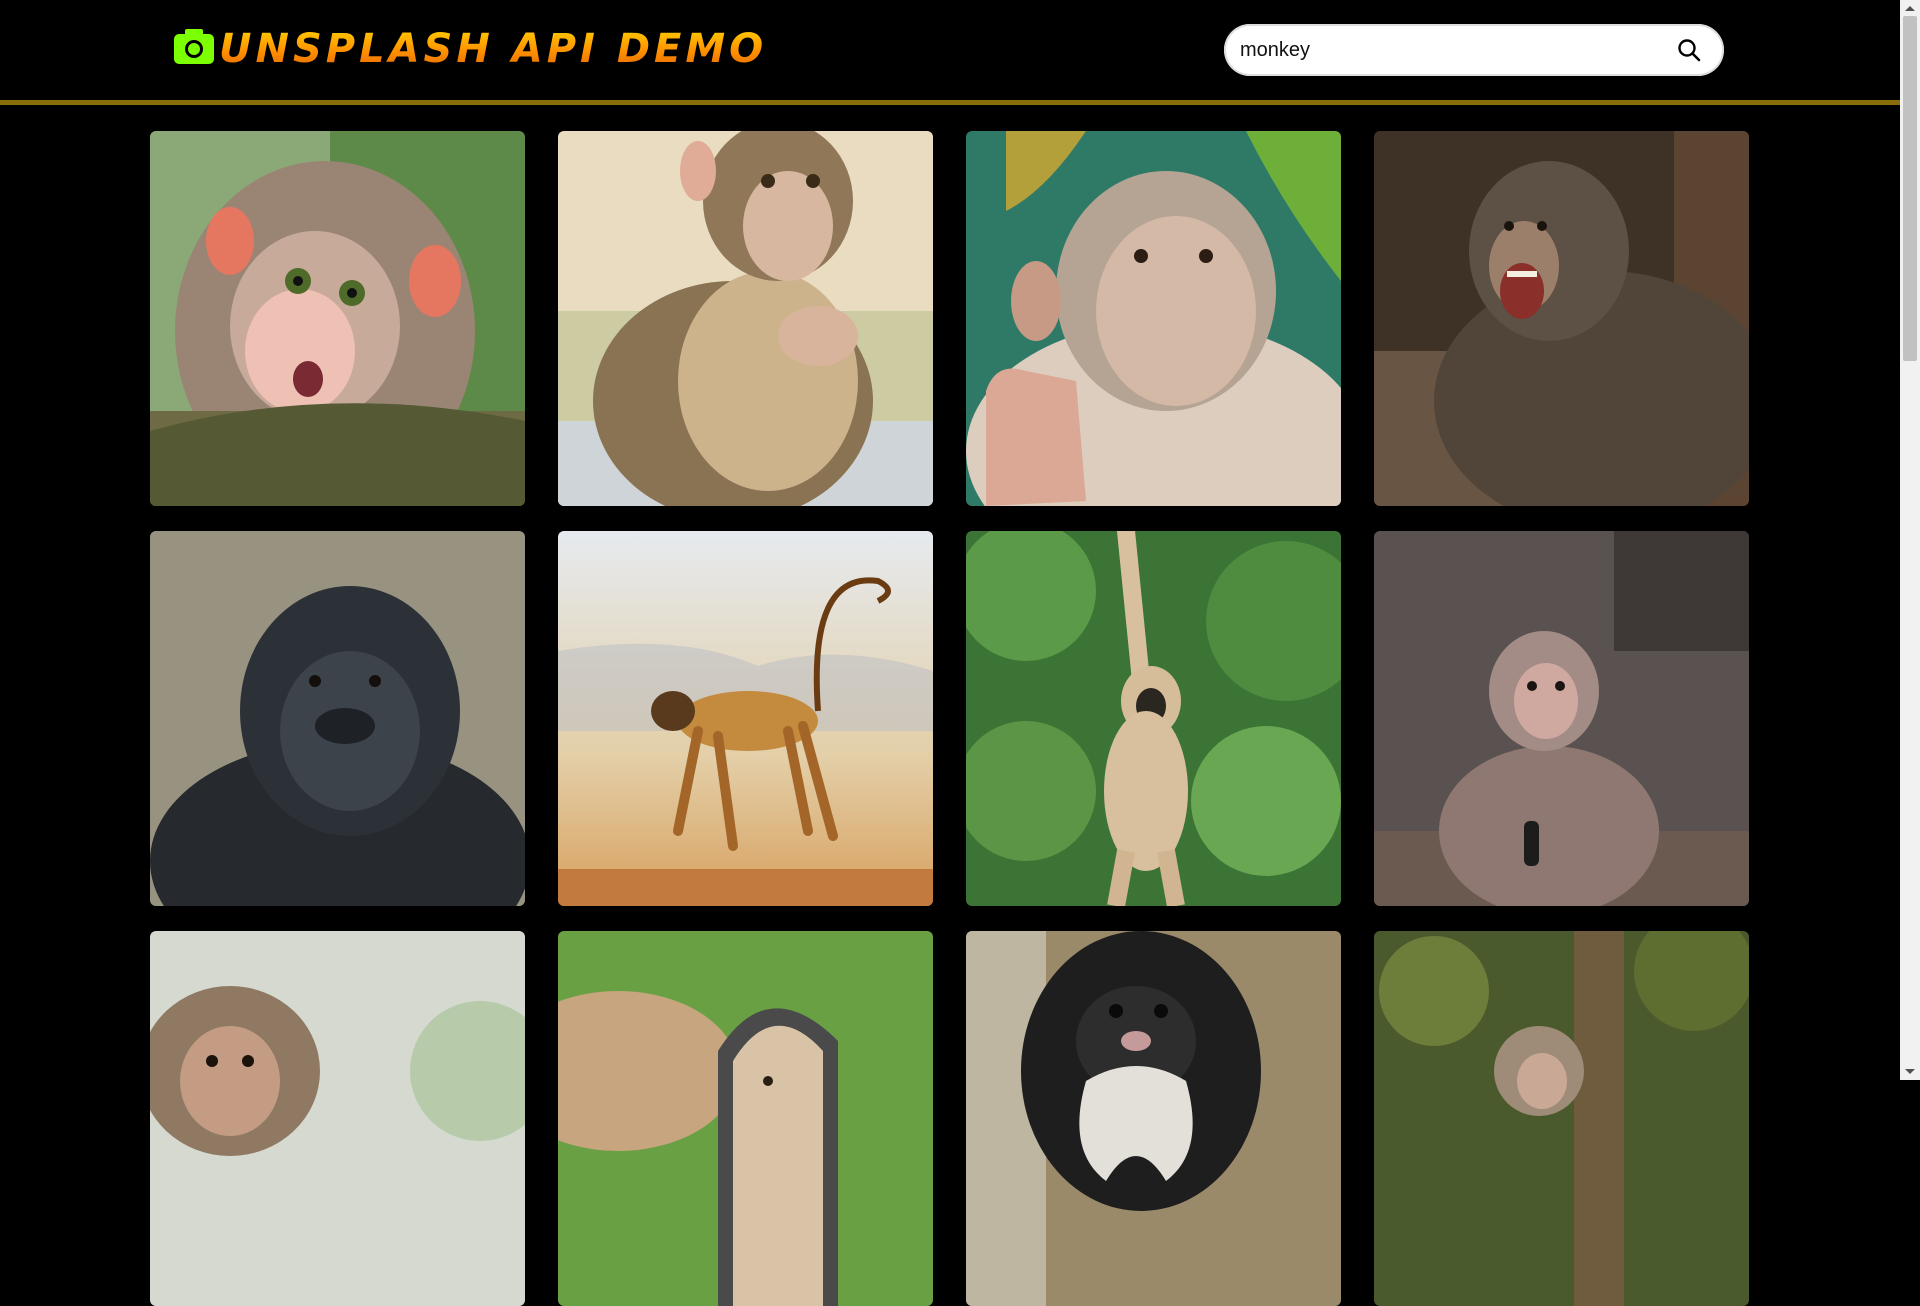 This screenshot has height=1306, width=1920. What do you see at coordinates (1910, 188) in the screenshot?
I see `scroll-thumb` at bounding box center [1910, 188].